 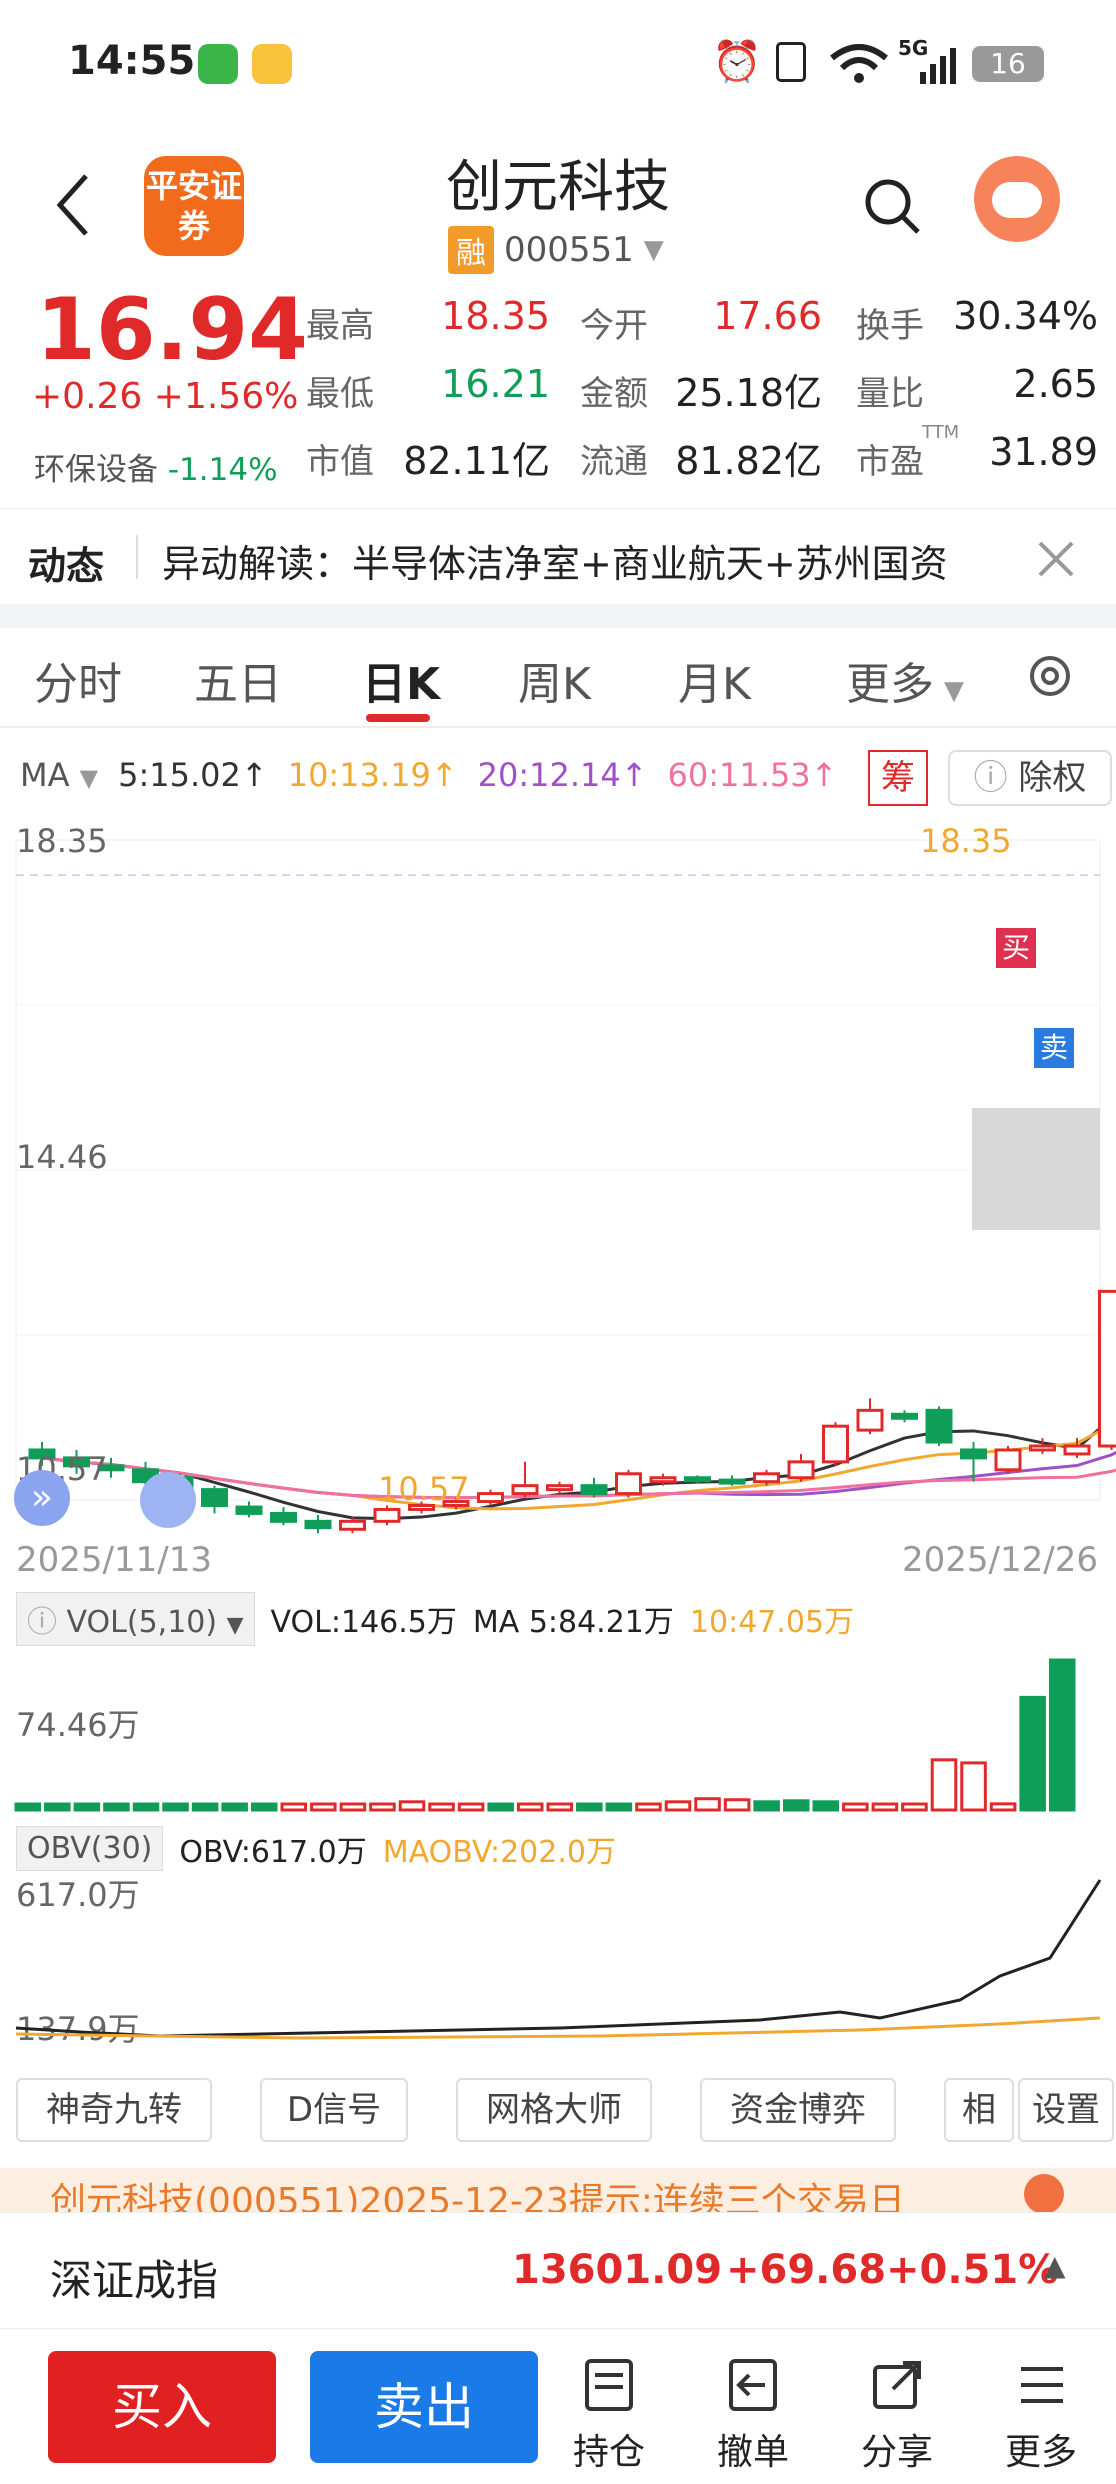 I want to click on fullscreen-icon, so click(x=168, y=1500).